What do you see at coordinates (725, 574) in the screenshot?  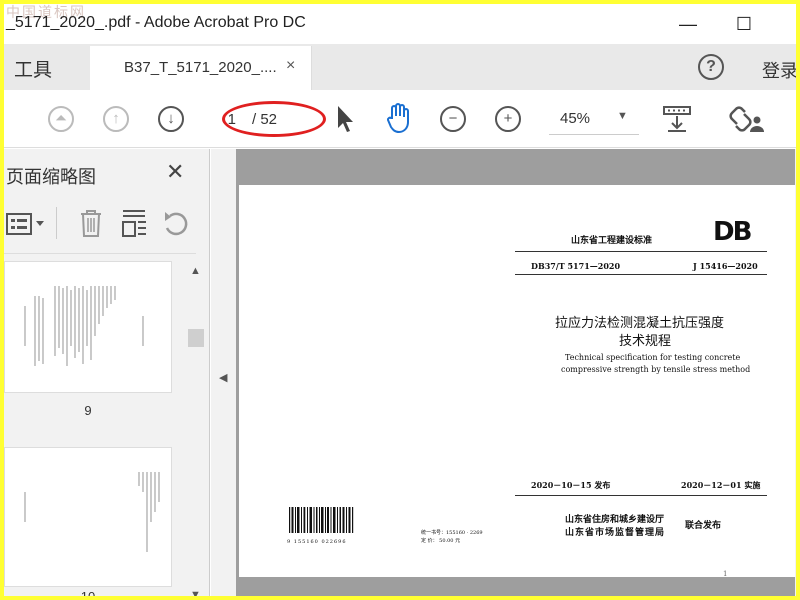 I see `page-number: 1` at bounding box center [725, 574].